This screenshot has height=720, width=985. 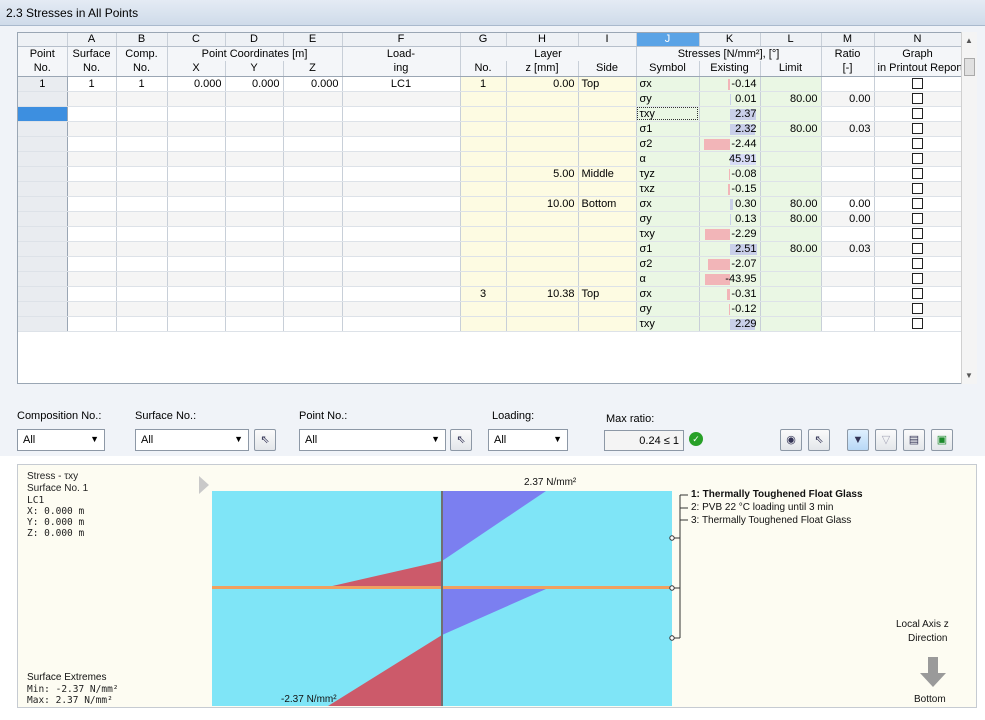 What do you see at coordinates (730, 159) in the screenshot?
I see `cell-existing: 45.91` at bounding box center [730, 159].